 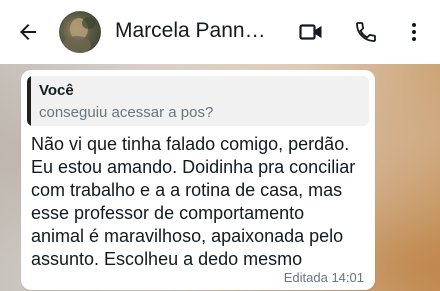 I want to click on message-meta: Editada 14:01, so click(x=324, y=277).